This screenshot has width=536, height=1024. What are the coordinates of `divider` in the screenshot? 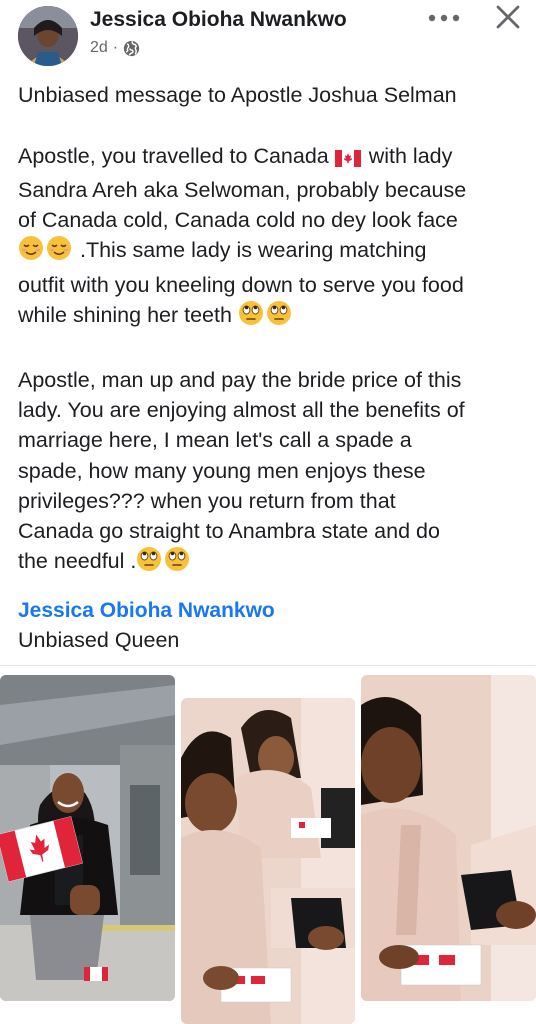 It's located at (268, 665).